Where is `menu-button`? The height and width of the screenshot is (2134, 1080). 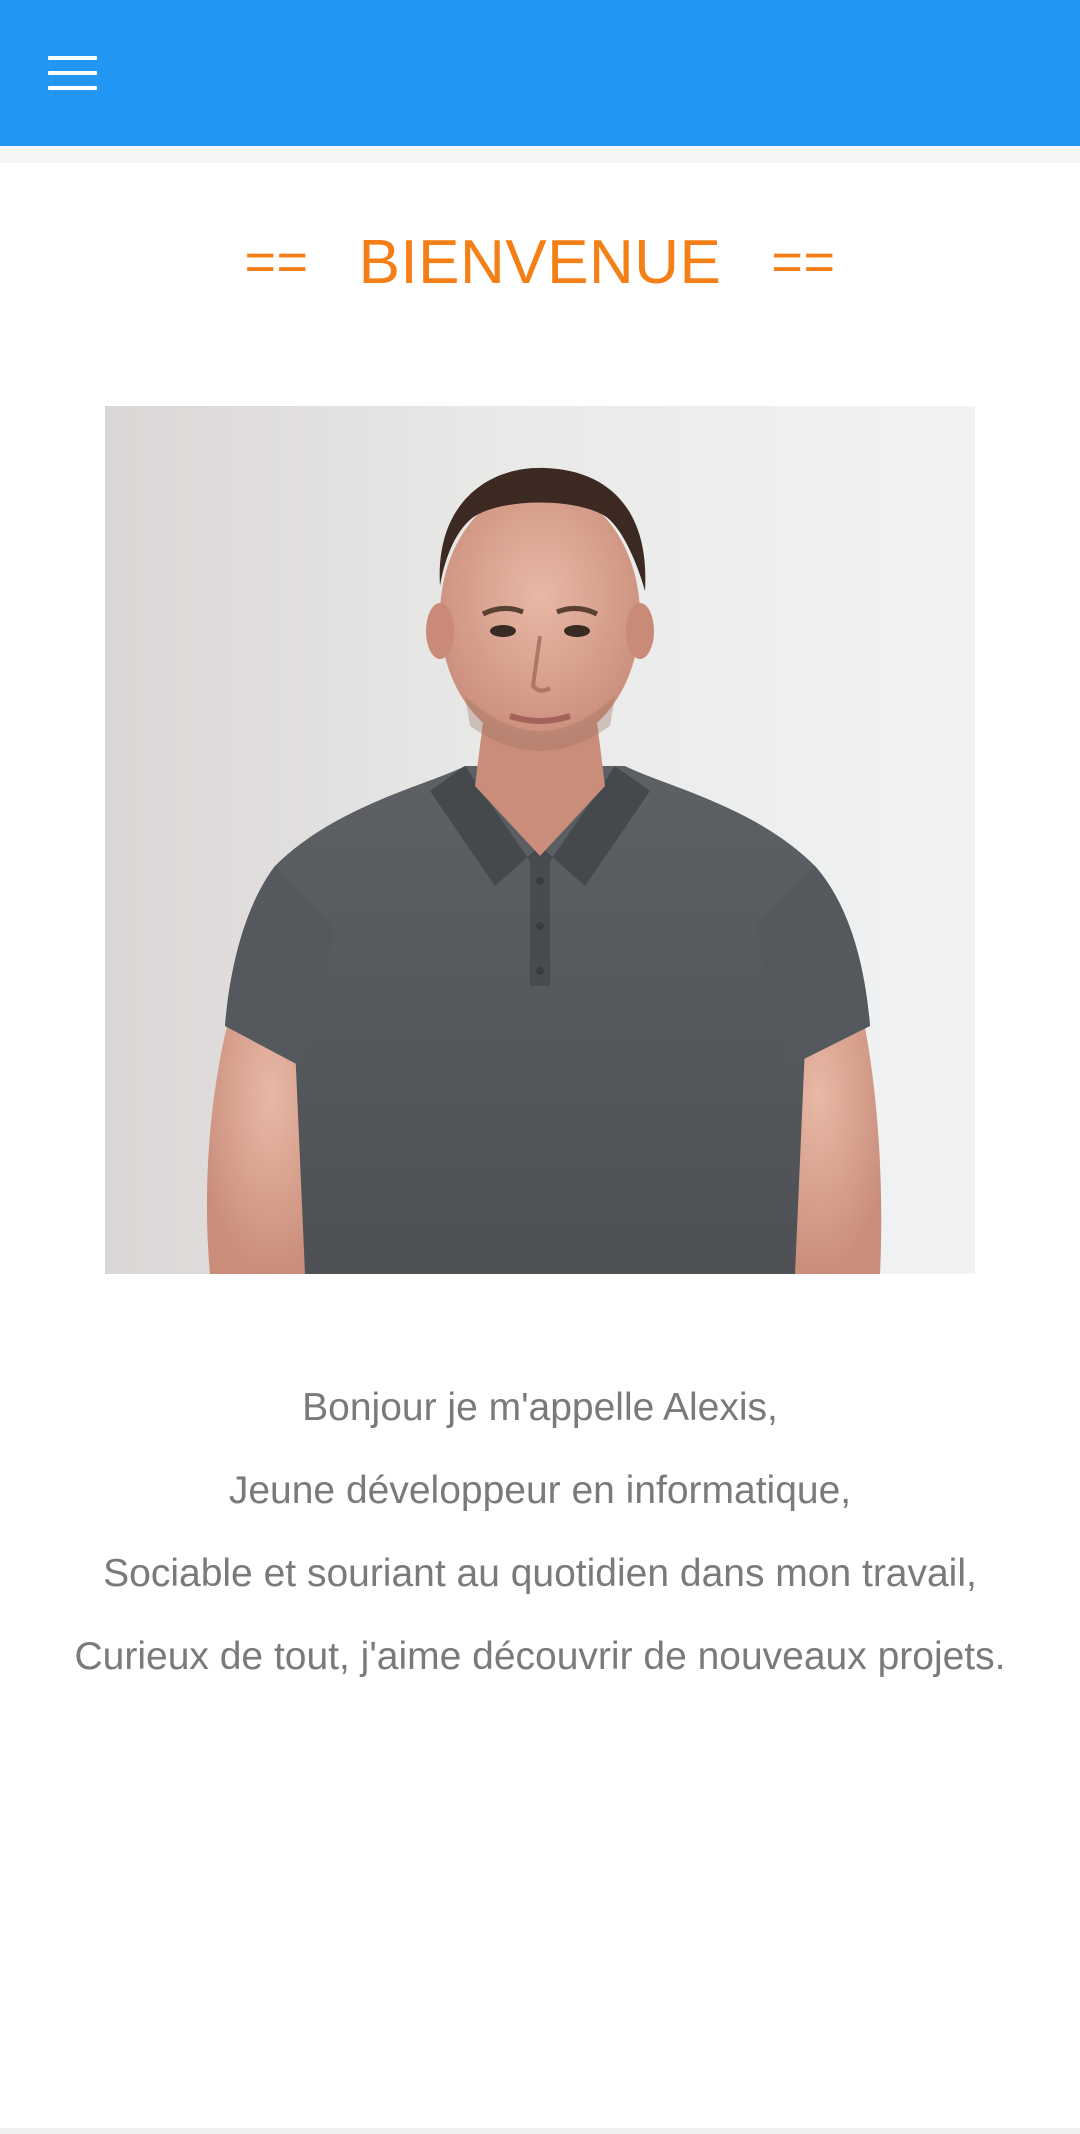
menu-button is located at coordinates (73, 73).